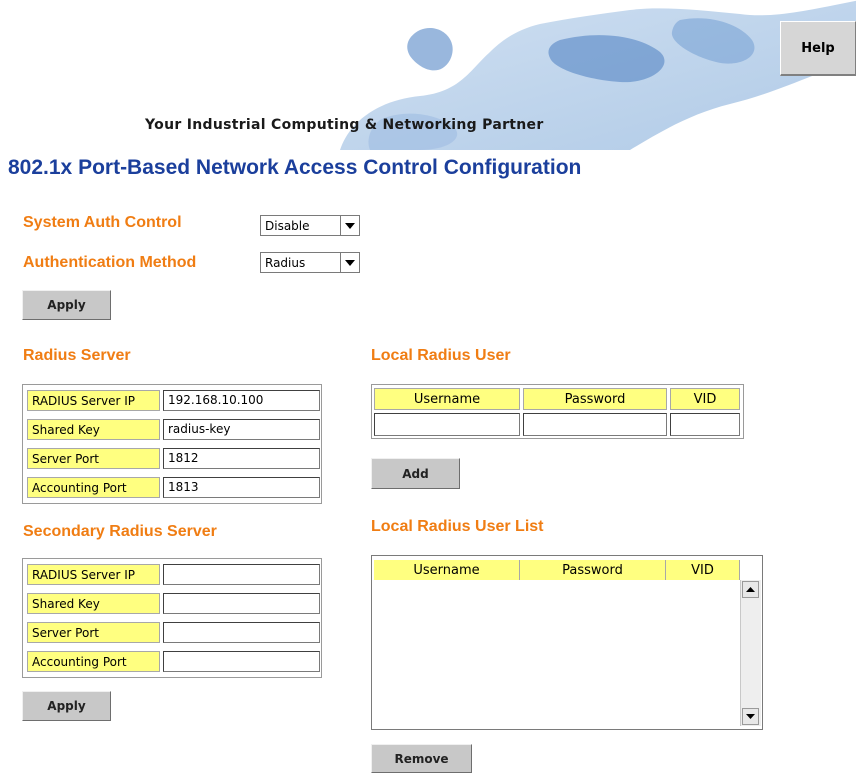 This screenshot has height=773, width=856. I want to click on secondary-row-acct: Accounting Port, so click(172, 661).